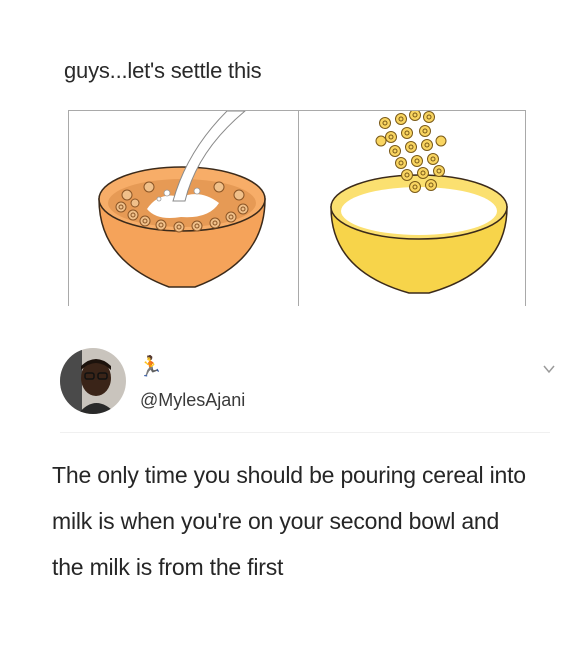  Describe the element at coordinates (307, 383) in the screenshot. I see `tweet-header: 🏃 @MylesAjani` at that location.